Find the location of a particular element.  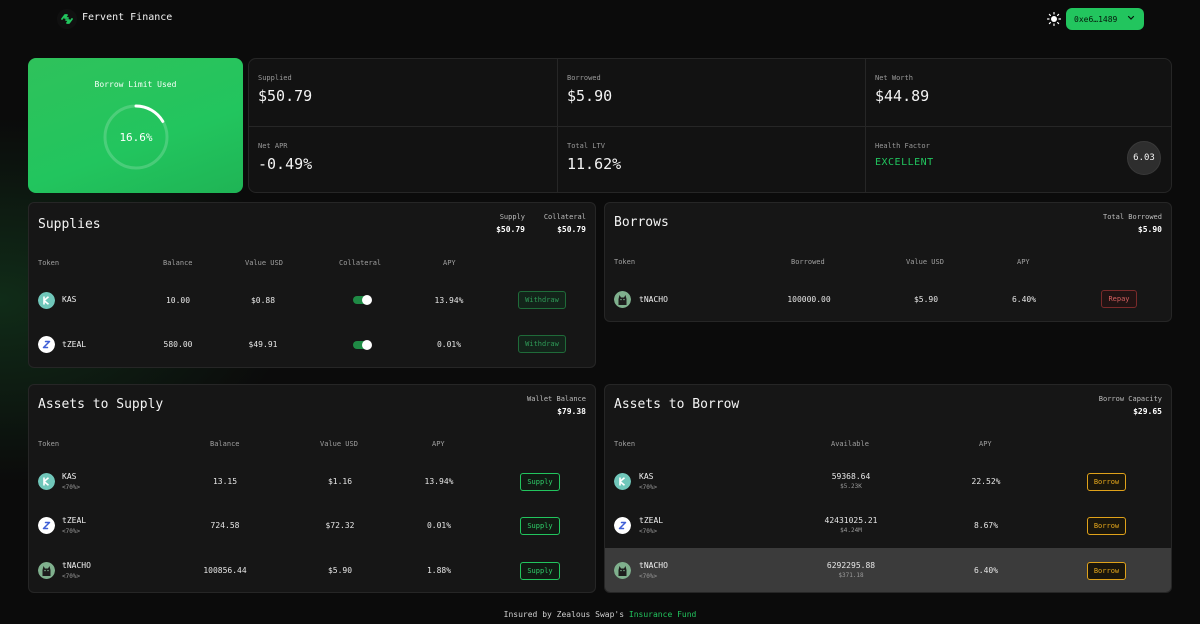

apy-cell: 13.94% is located at coordinates (439, 481).